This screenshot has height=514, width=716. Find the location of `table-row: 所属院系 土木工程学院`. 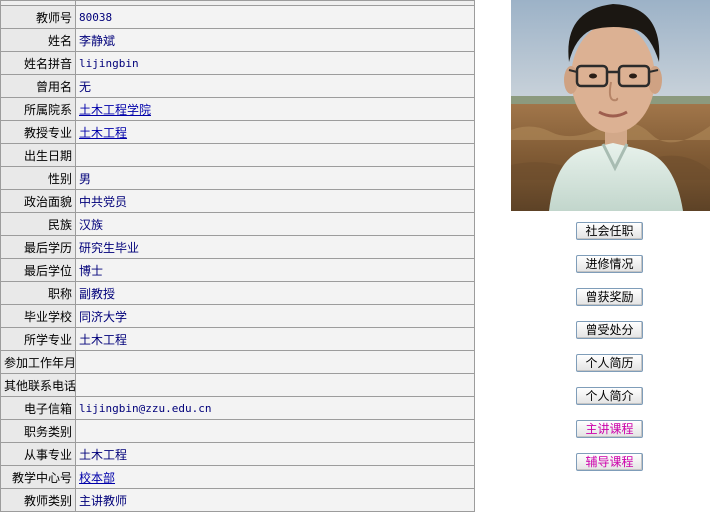

table-row: 所属院系 土木工程学院 is located at coordinates (237, 109).